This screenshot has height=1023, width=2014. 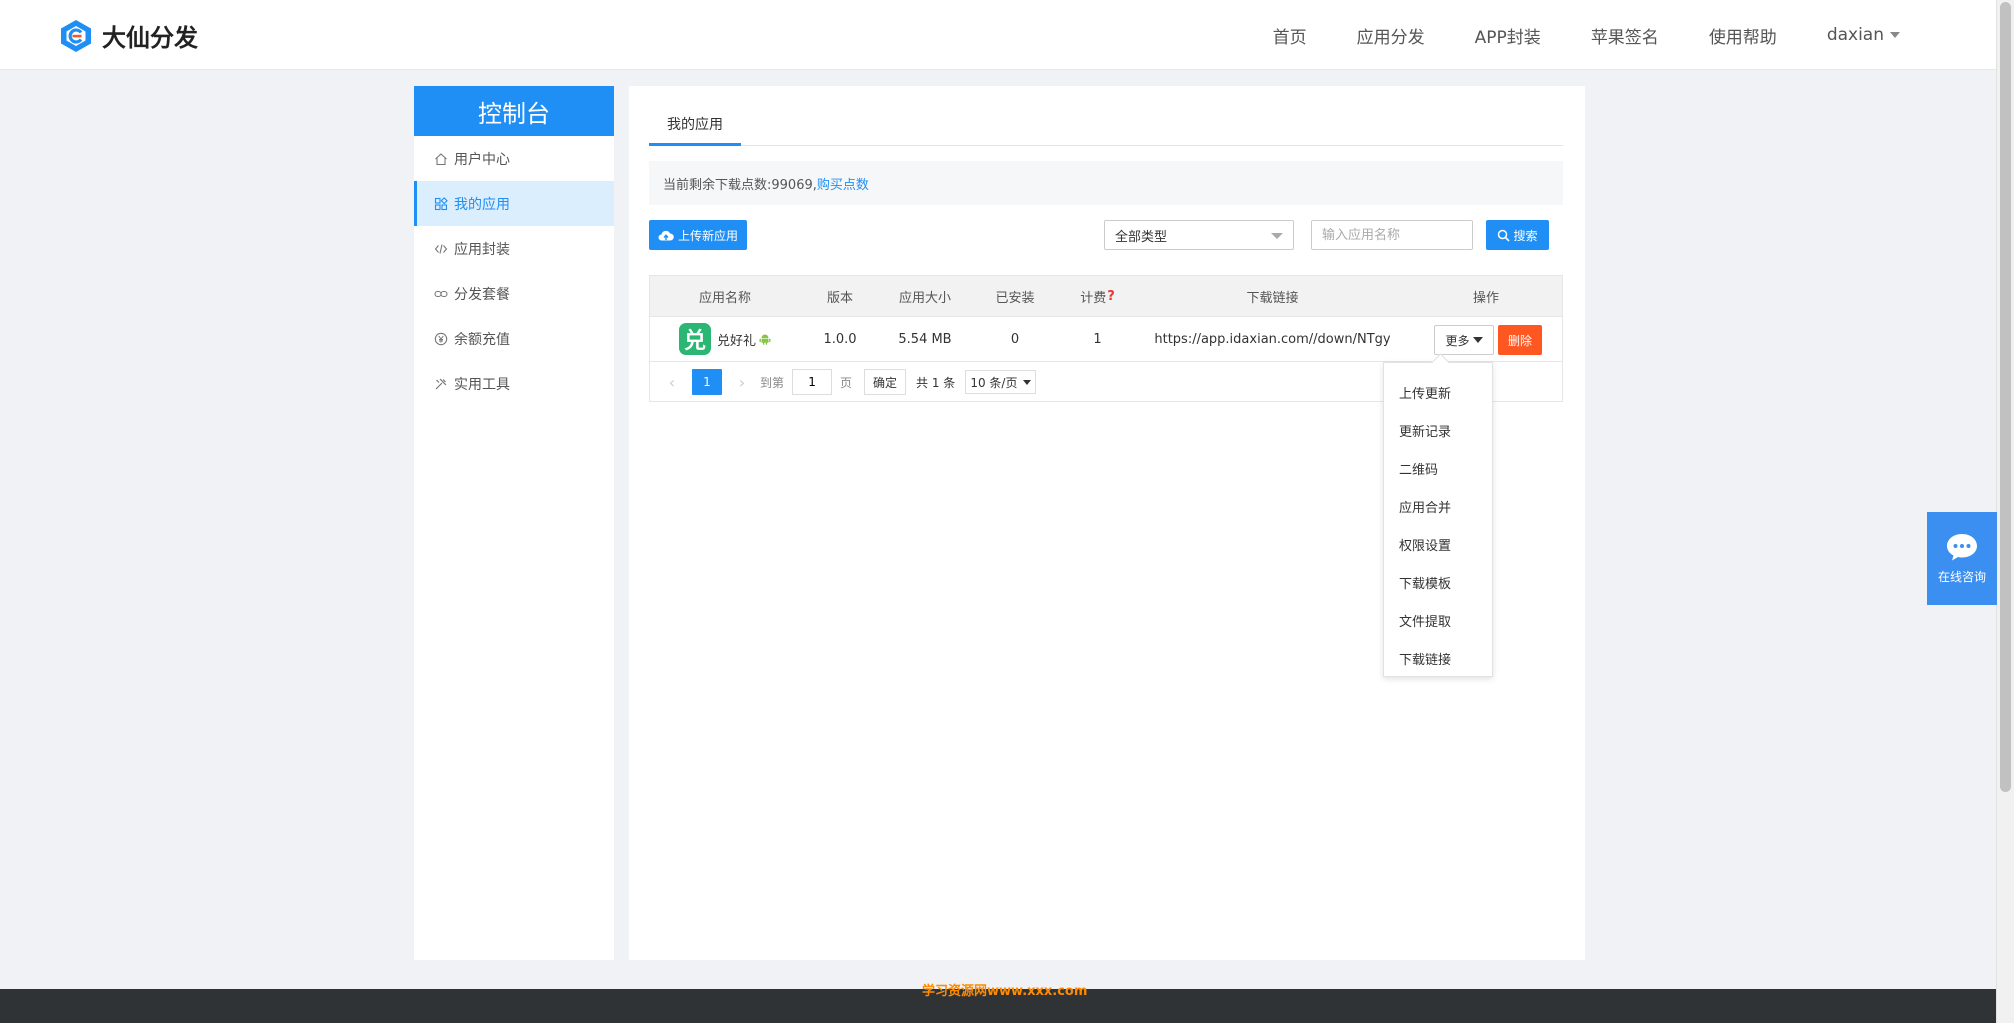 What do you see at coordinates (885, 382) in the screenshot?
I see `goto-confirm-button: 确定` at bounding box center [885, 382].